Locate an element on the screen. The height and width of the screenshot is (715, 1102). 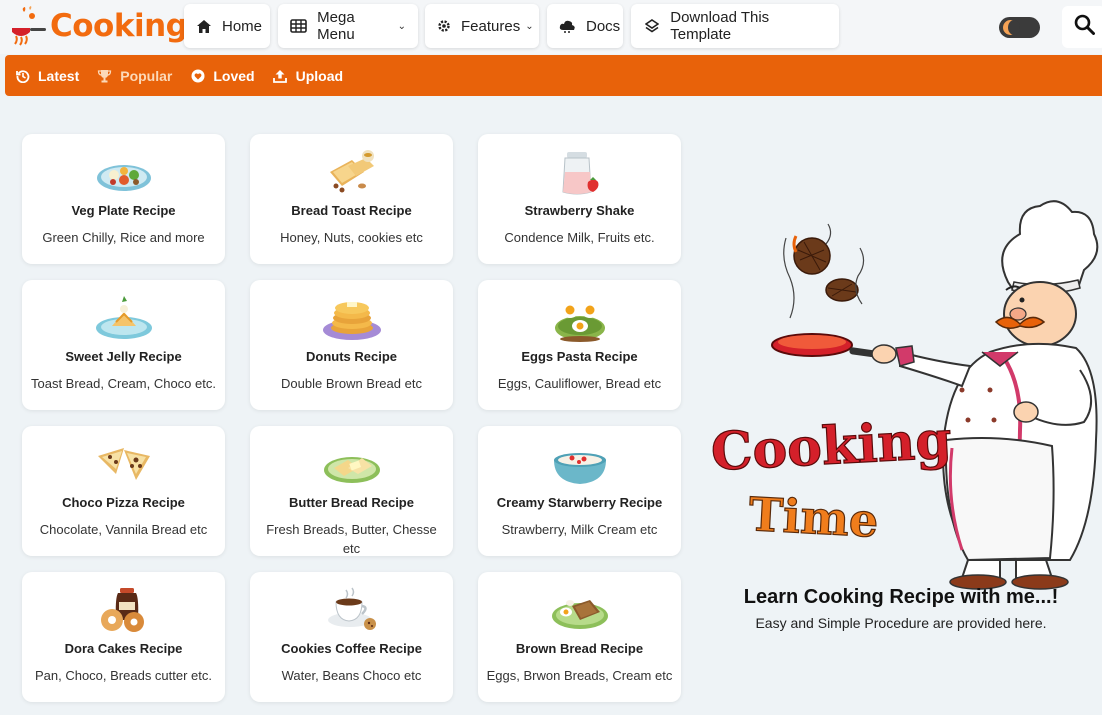
recipe-title: Choco Pizza Recipe is located at coordinates (123, 502).